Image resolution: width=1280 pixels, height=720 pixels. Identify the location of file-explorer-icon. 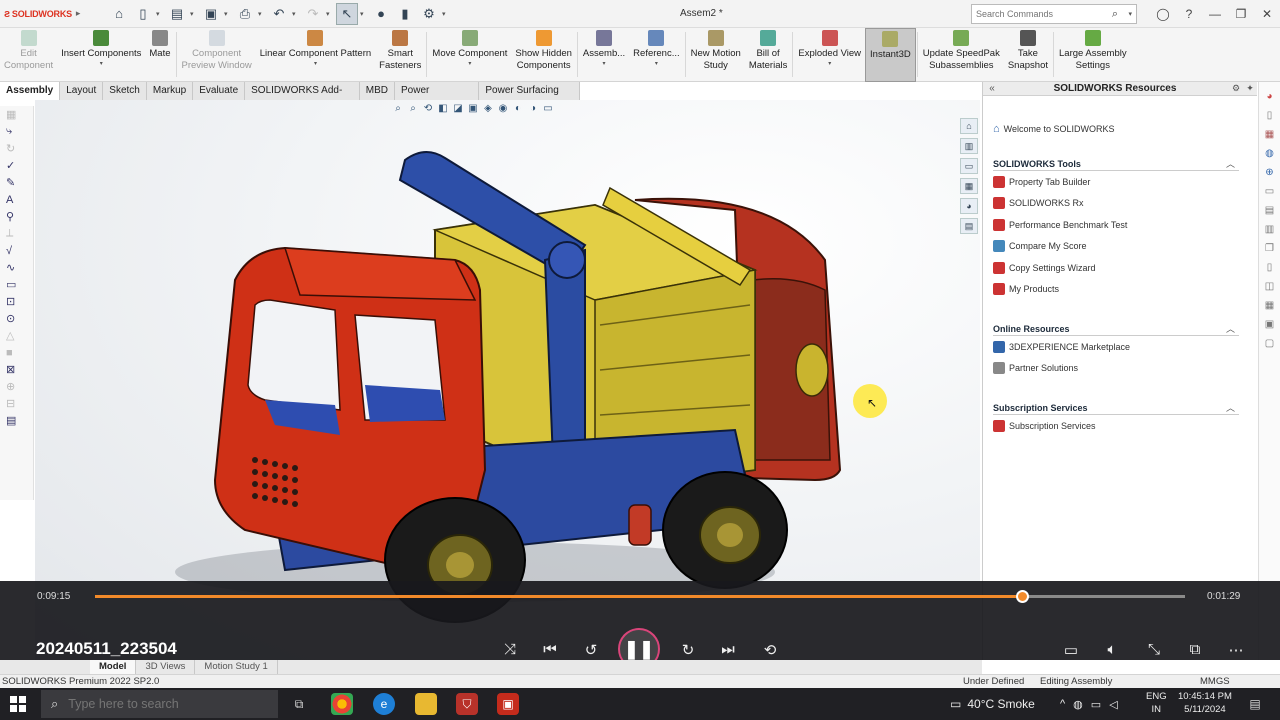
(426, 704).